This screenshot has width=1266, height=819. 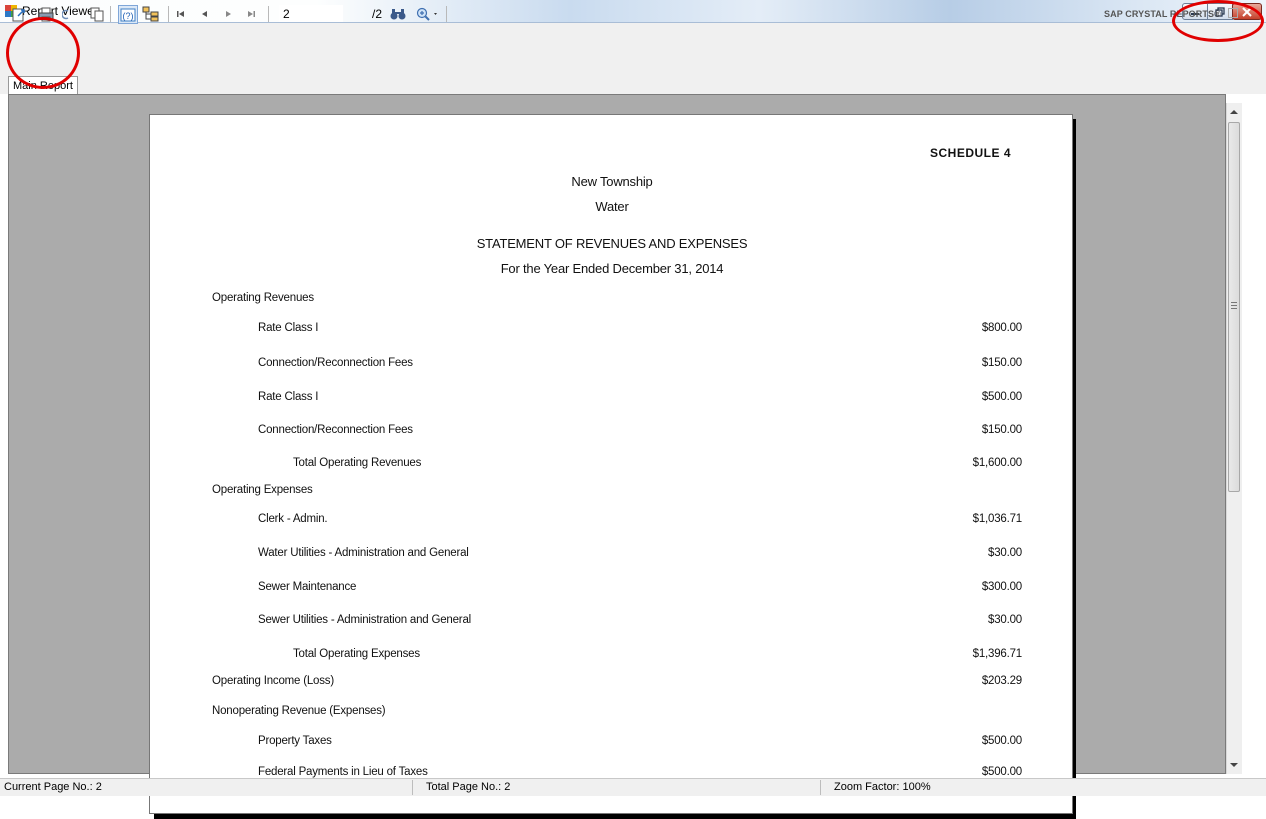 I want to click on toolbar, so click(x=633, y=37).